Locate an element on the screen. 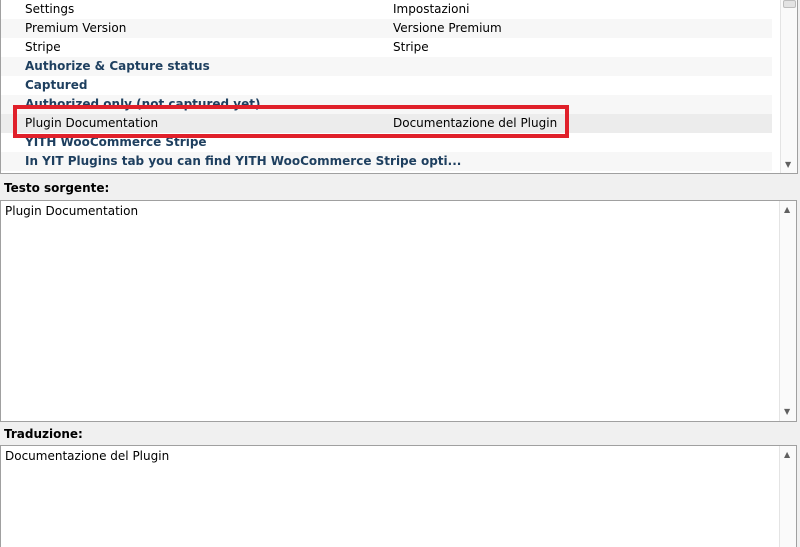 The height and width of the screenshot is (547, 800). list-item: Authorize & Capture status is located at coordinates (386, 66).